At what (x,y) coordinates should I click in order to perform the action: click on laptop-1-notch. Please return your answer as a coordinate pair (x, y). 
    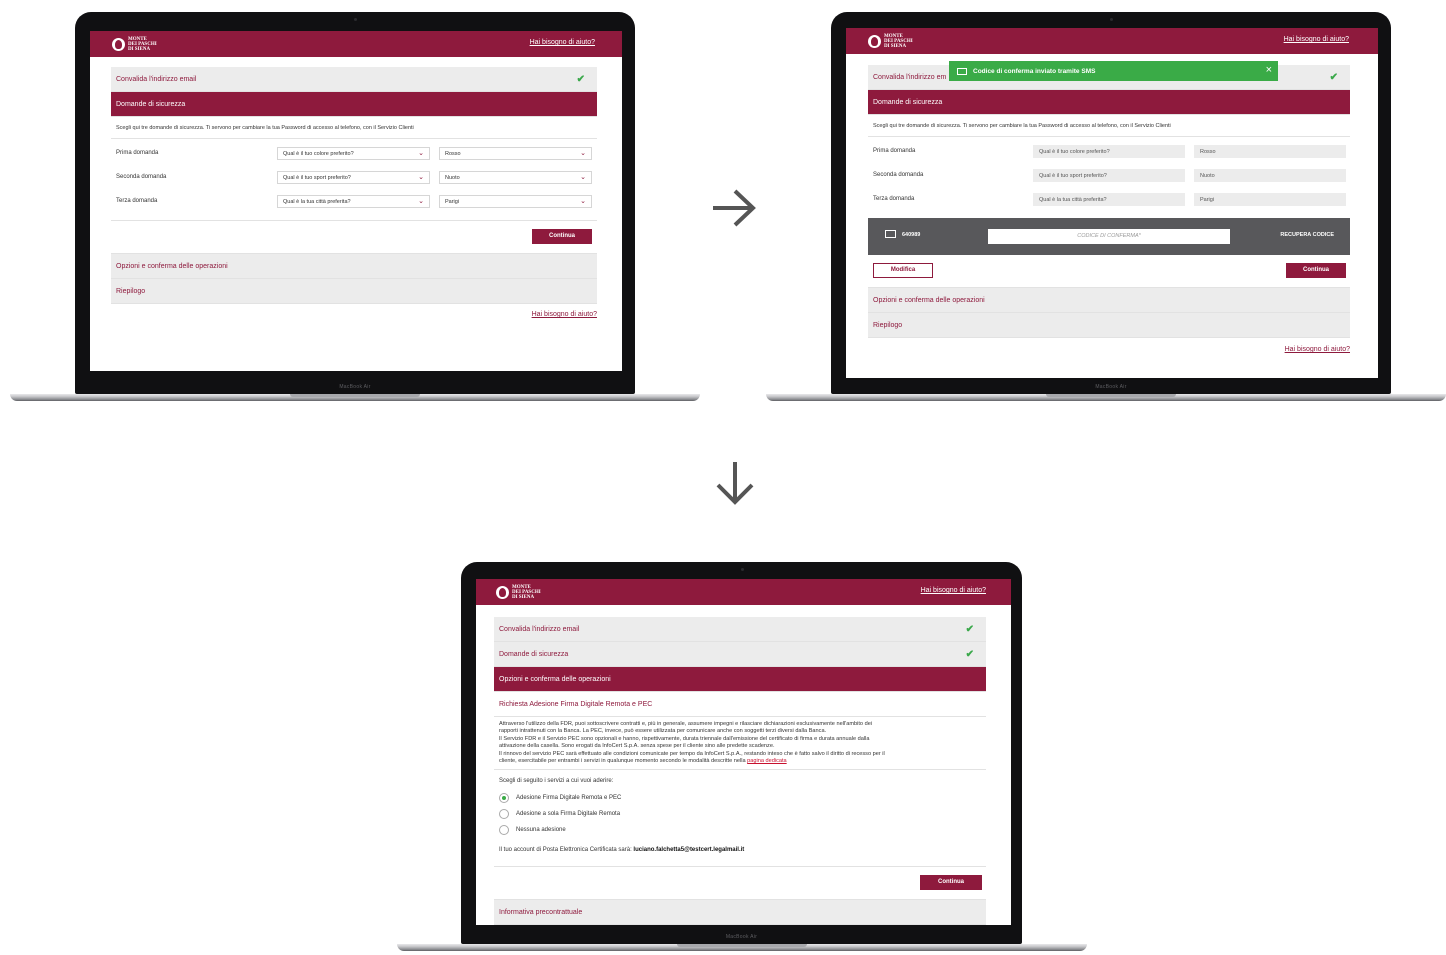
    Looking at the image, I should click on (355, 395).